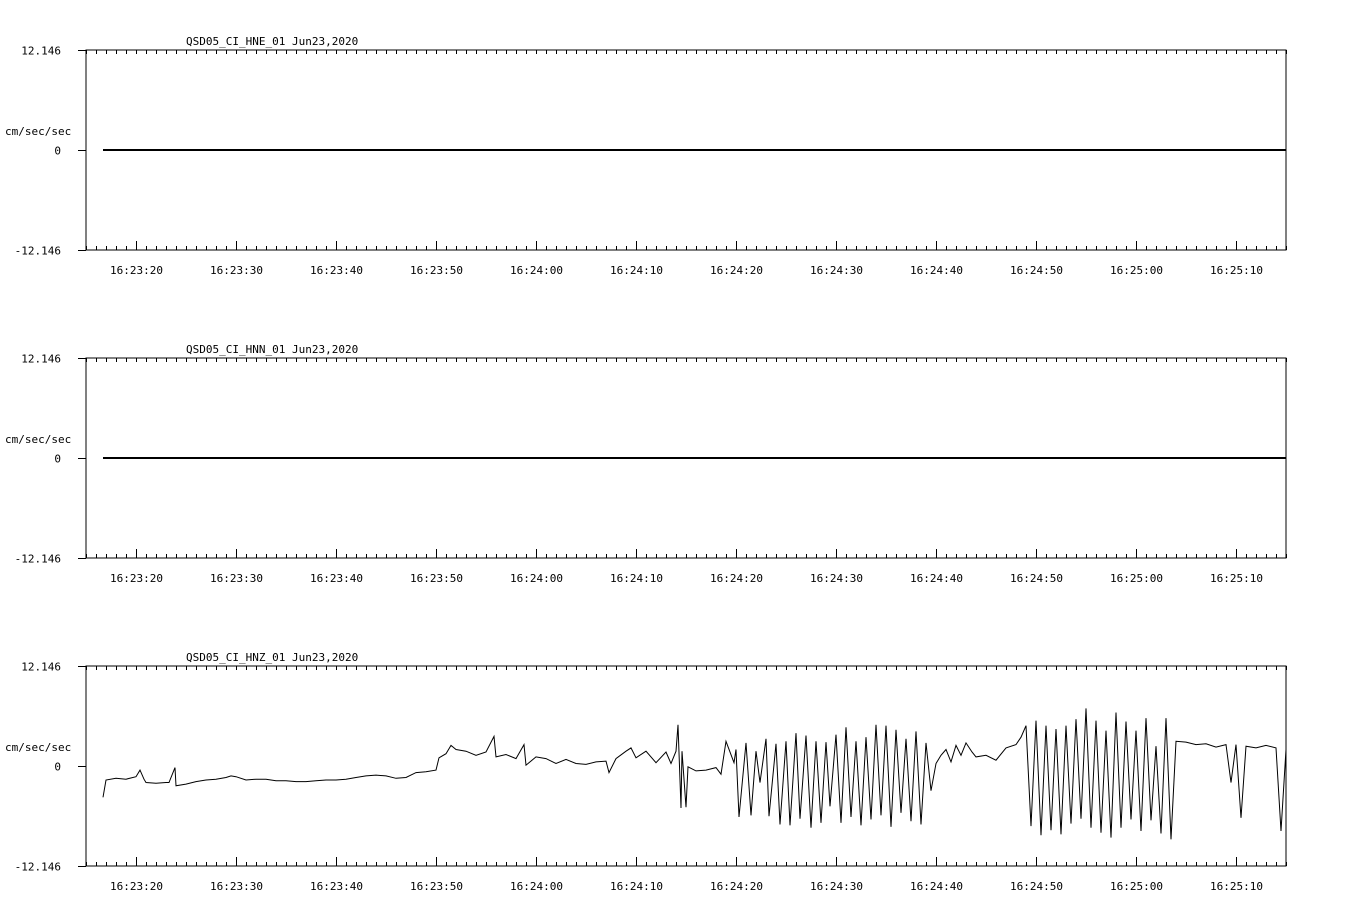  I want to click on chart-title: QSD05_CI_HNZ_01 Jun23,2020, so click(272, 657).